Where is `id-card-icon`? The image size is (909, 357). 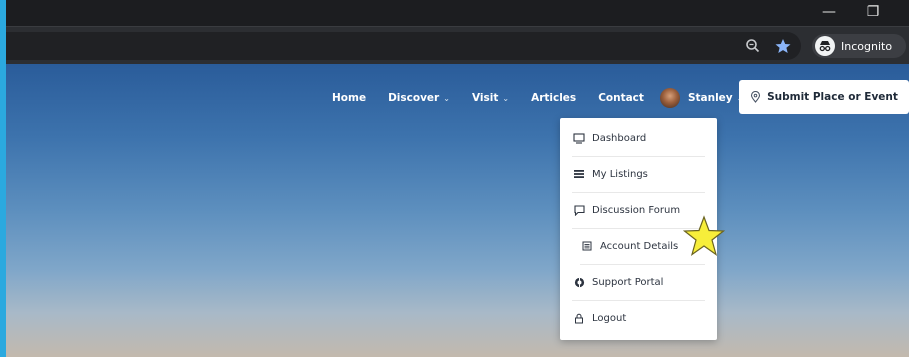
id-card-icon is located at coordinates (587, 246).